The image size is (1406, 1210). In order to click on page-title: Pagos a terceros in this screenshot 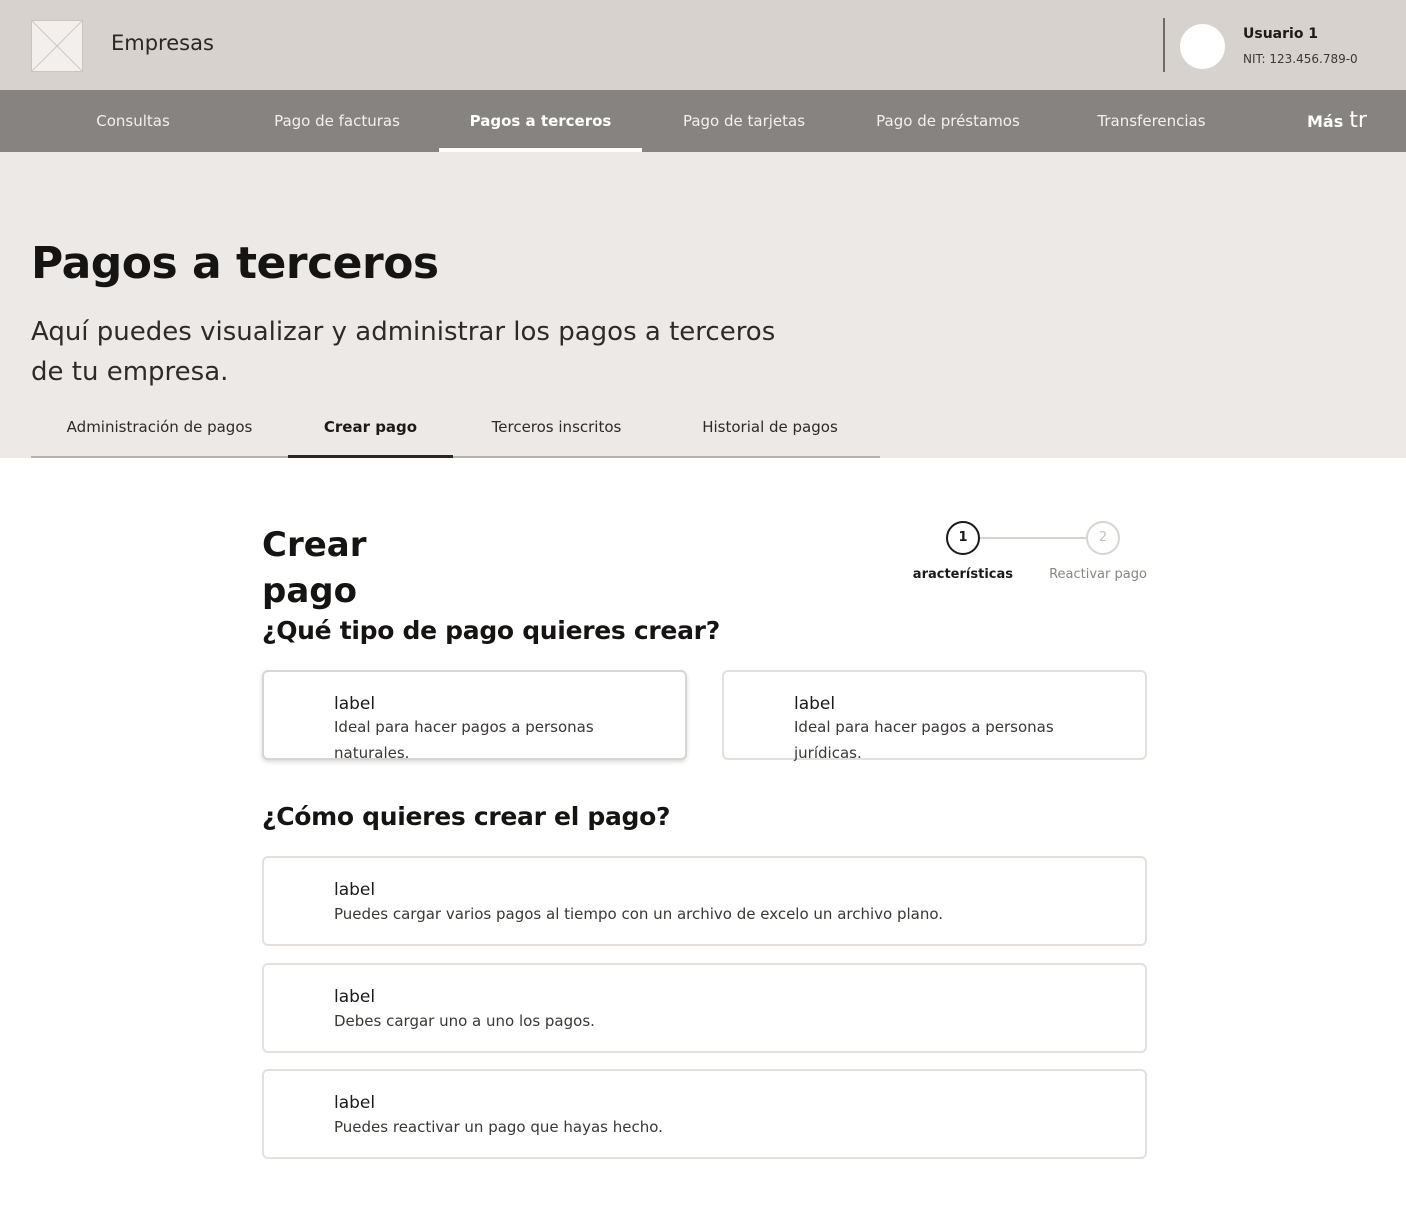, I will do `click(235, 263)`.